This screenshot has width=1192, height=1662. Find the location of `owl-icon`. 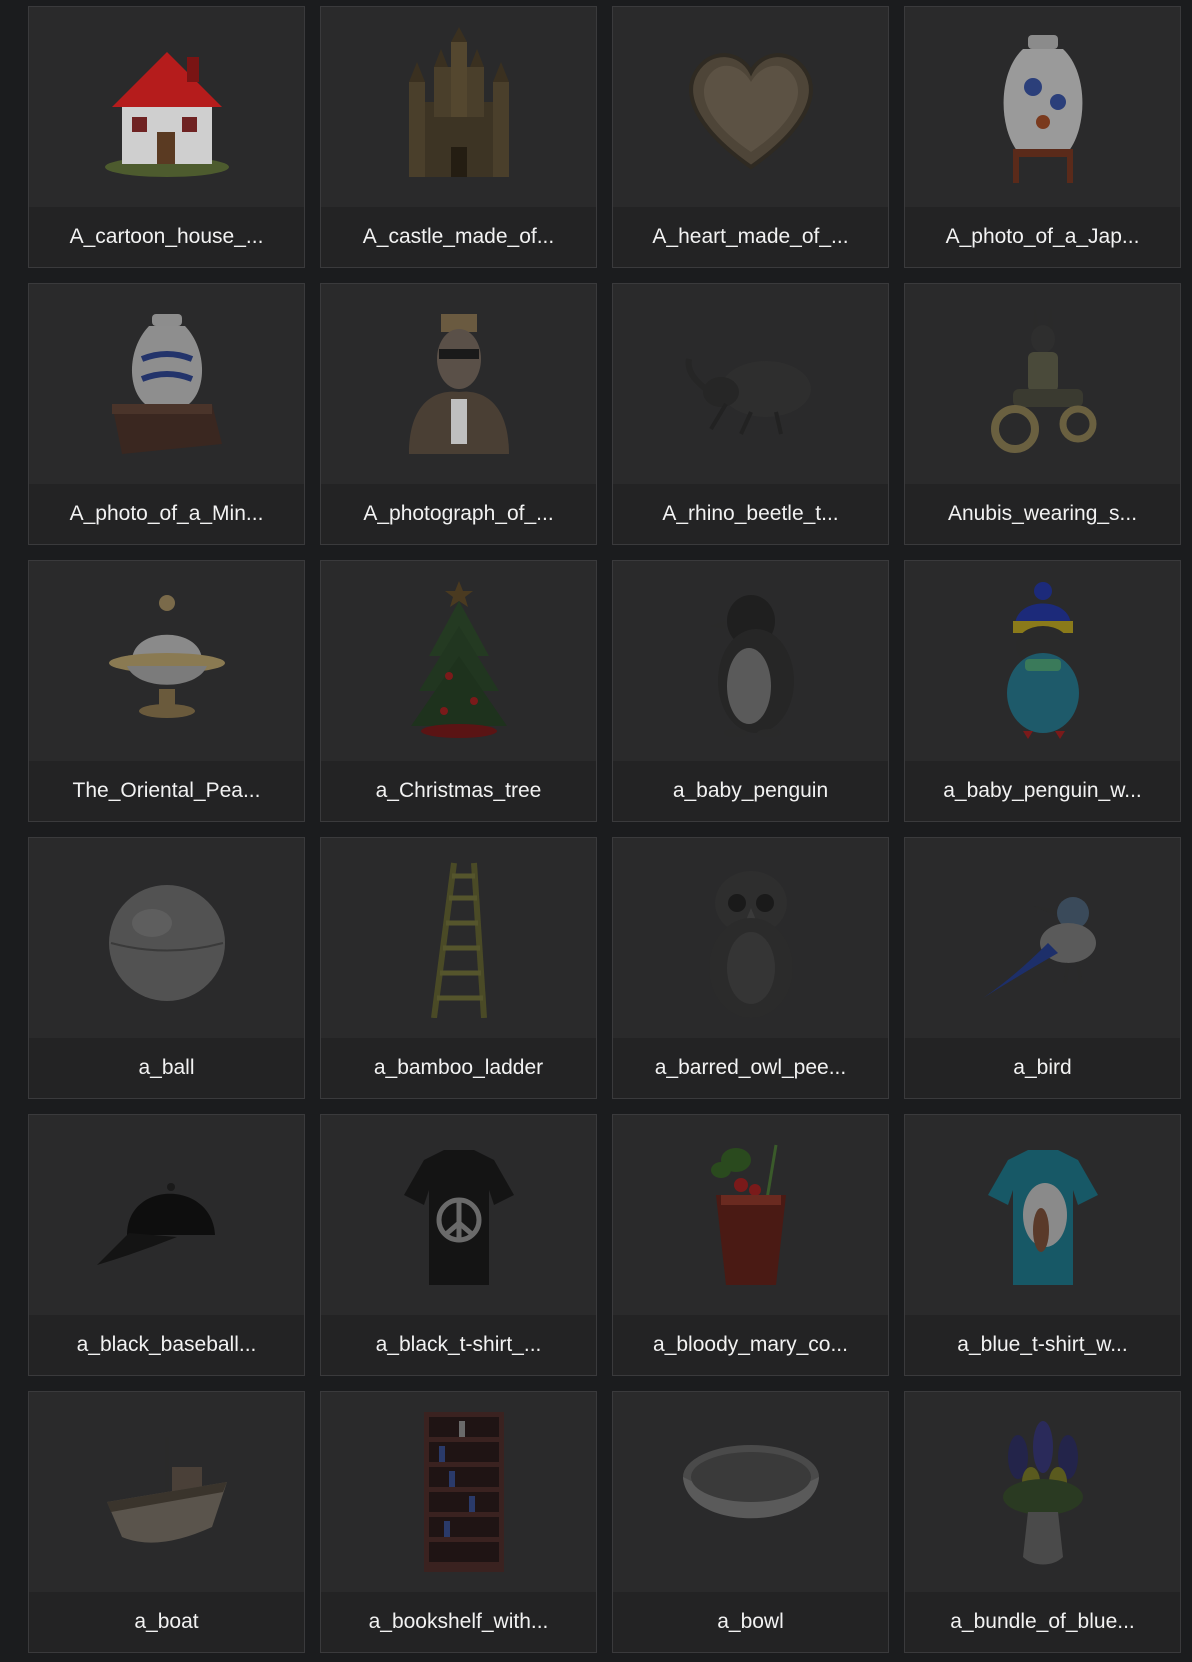

owl-icon is located at coordinates (750, 944).